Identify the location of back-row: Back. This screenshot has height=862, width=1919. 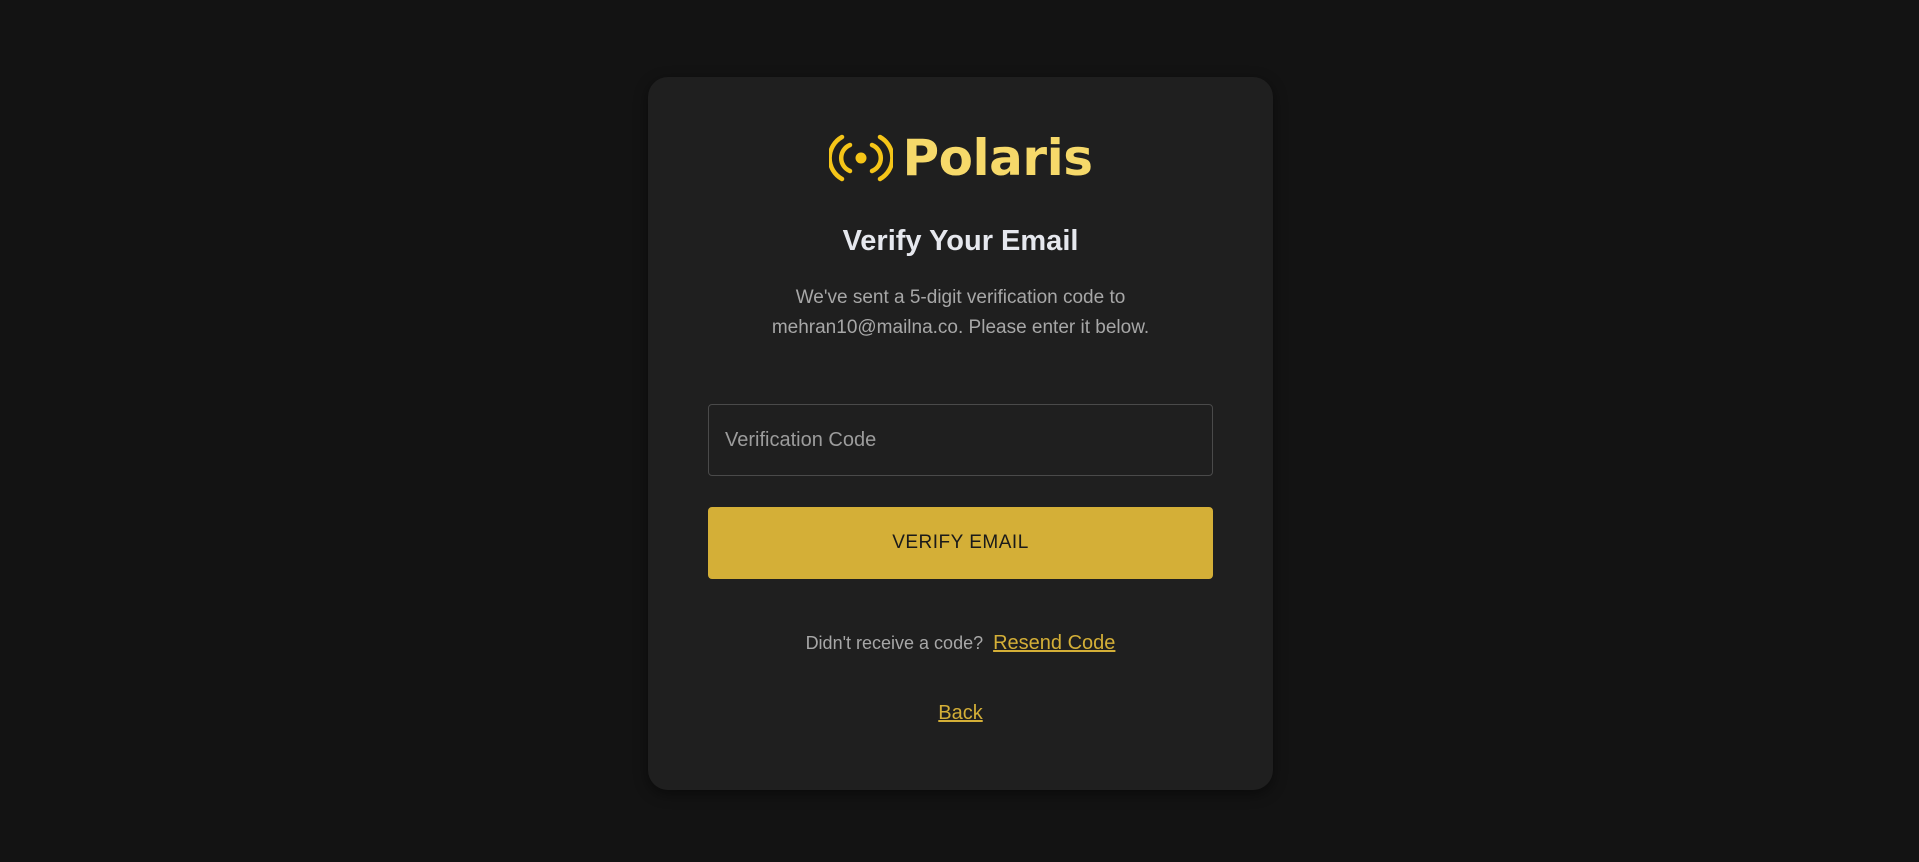
(960, 713).